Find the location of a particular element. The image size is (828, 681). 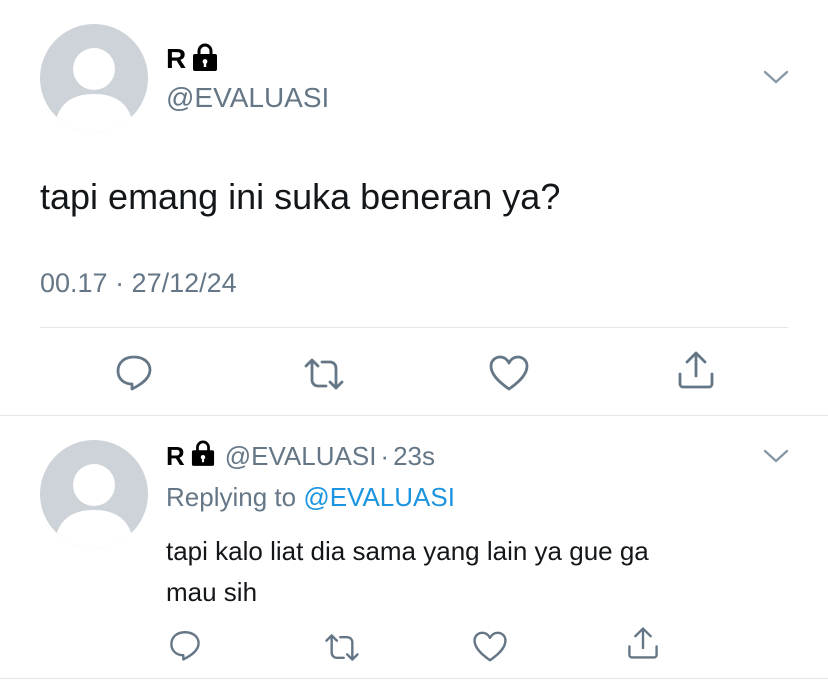

main-tweet-timestamp: 00.17 · 27/12/24 is located at coordinates (138, 283).